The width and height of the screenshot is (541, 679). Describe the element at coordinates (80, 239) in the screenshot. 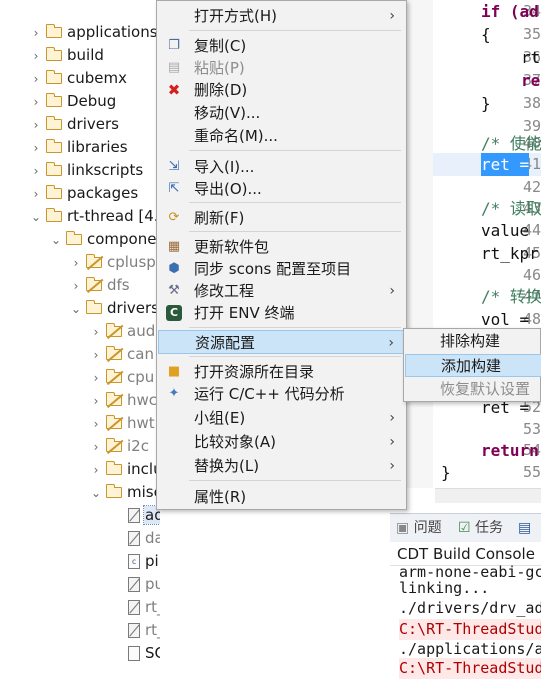

I see `tree-item-components: ⌄ compone` at that location.